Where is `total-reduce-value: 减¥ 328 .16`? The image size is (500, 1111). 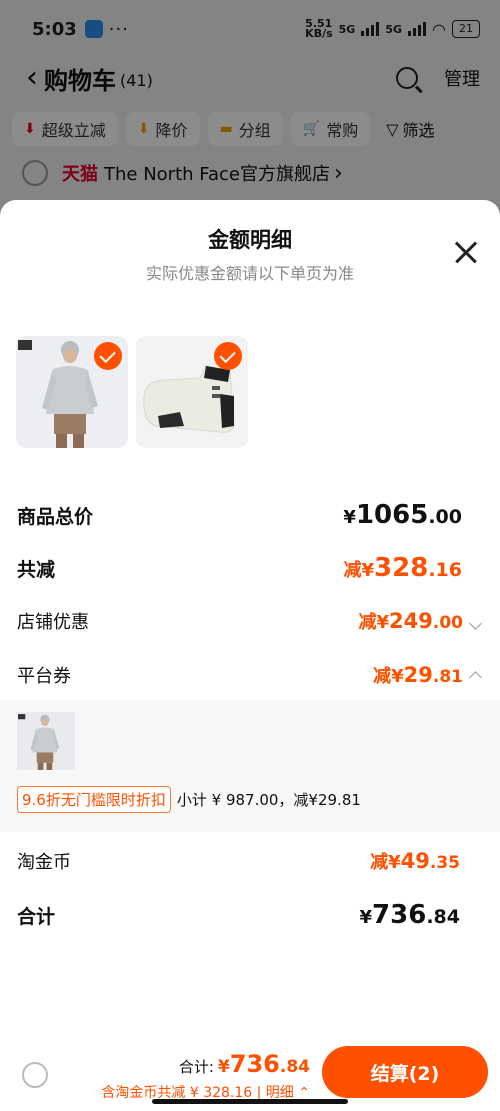
total-reduce-value: 减¥ 328 .16 is located at coordinates (403, 568).